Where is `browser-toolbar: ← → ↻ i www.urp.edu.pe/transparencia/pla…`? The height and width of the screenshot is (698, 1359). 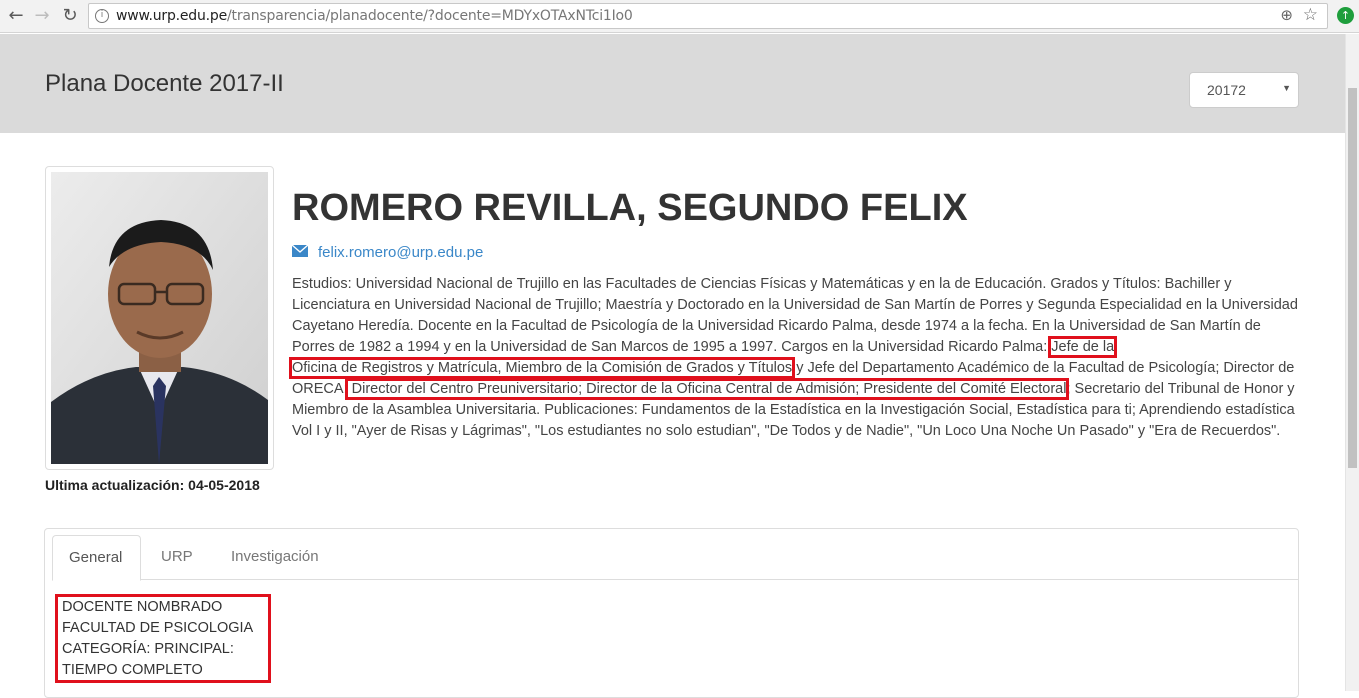 browser-toolbar: ← → ↻ i www.urp.edu.pe/transparencia/pla… is located at coordinates (679, 16).